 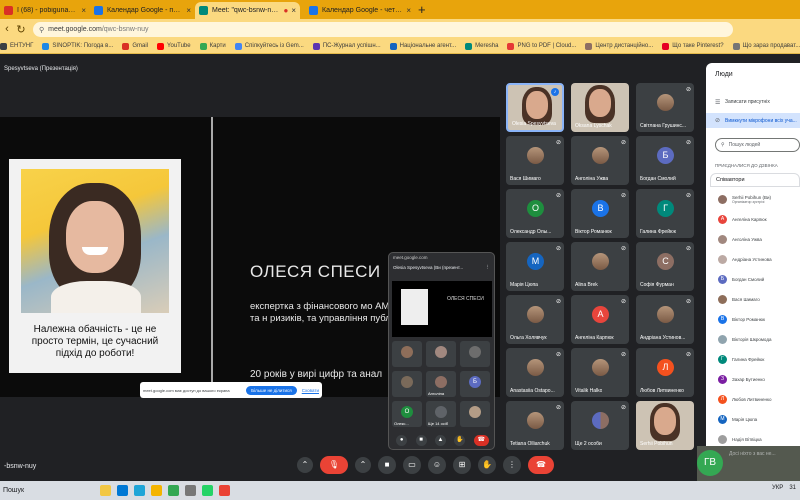 What do you see at coordinates (741, 359) in the screenshot?
I see `people-list-item: Г Галина Фрейюк` at bounding box center [741, 359].